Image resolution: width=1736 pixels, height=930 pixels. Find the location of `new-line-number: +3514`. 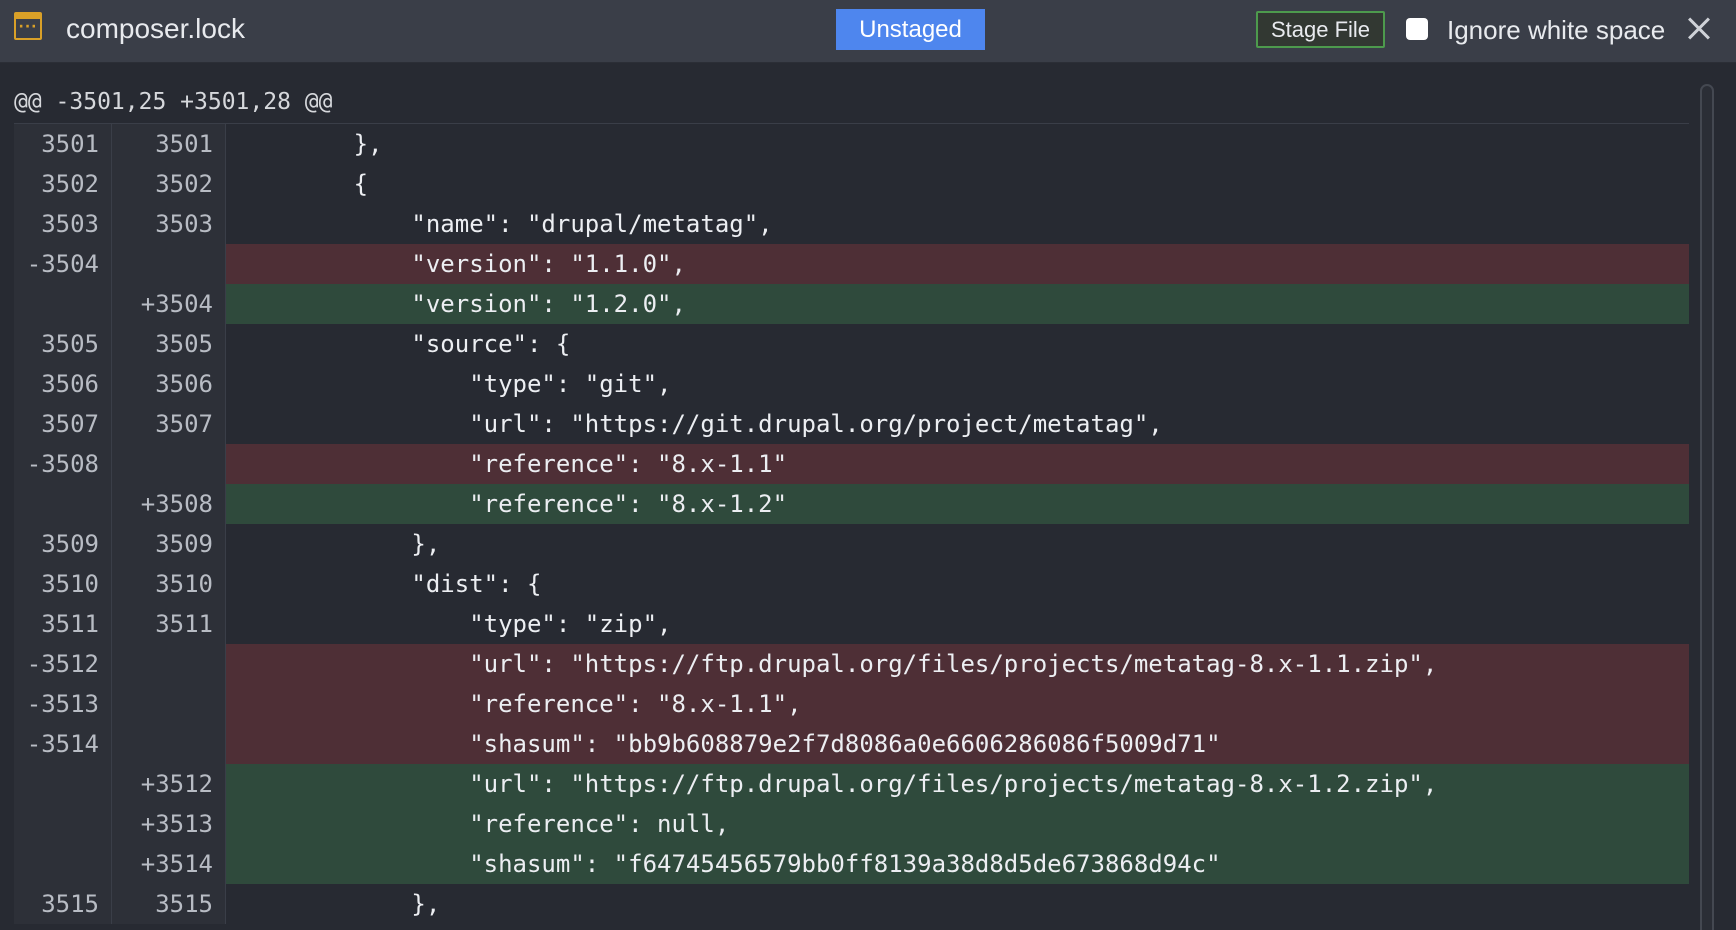

new-line-number: +3514 is located at coordinates (169, 864).